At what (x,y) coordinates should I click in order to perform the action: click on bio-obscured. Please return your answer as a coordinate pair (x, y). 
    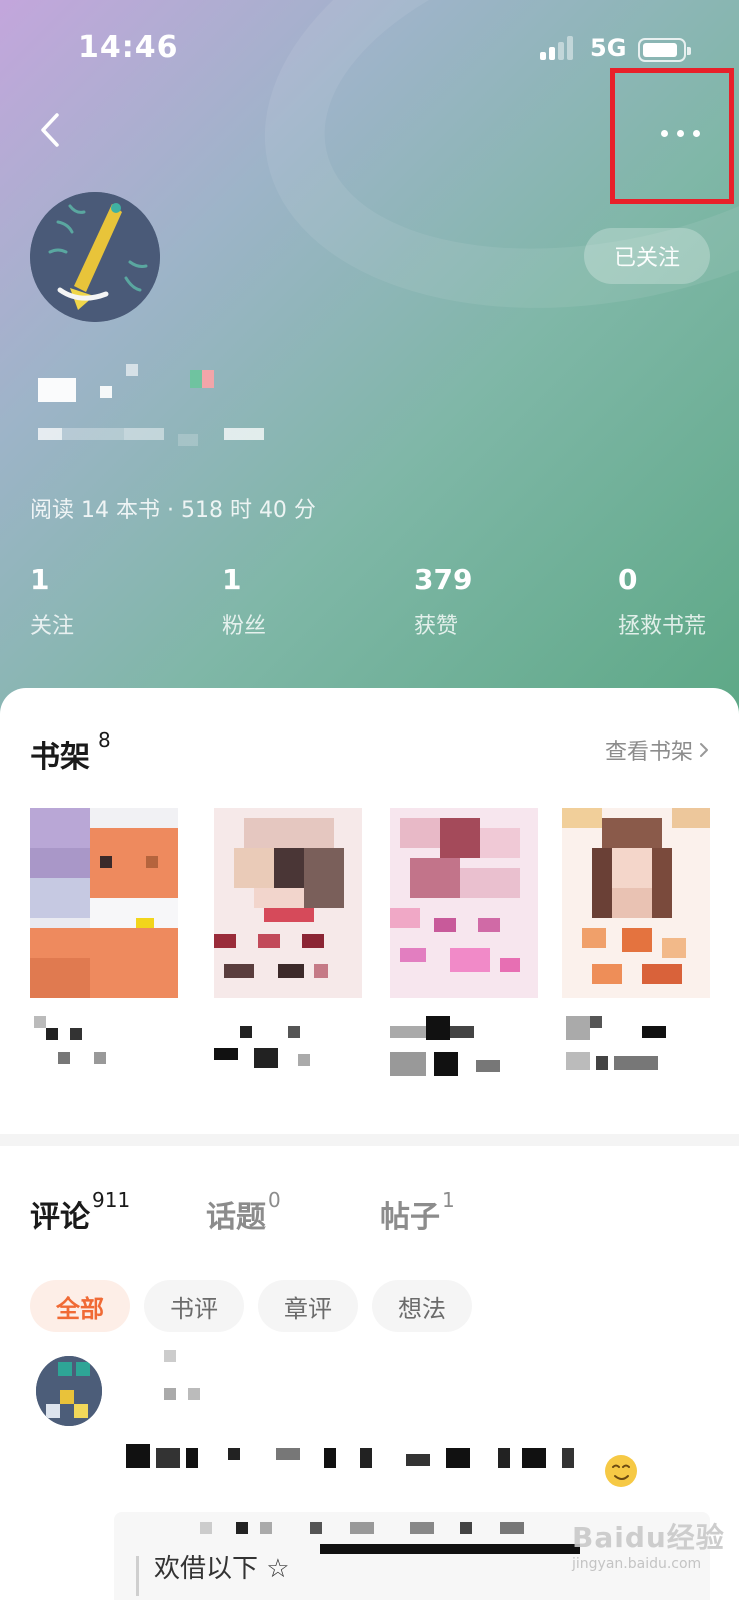
    Looking at the image, I should click on (153, 437).